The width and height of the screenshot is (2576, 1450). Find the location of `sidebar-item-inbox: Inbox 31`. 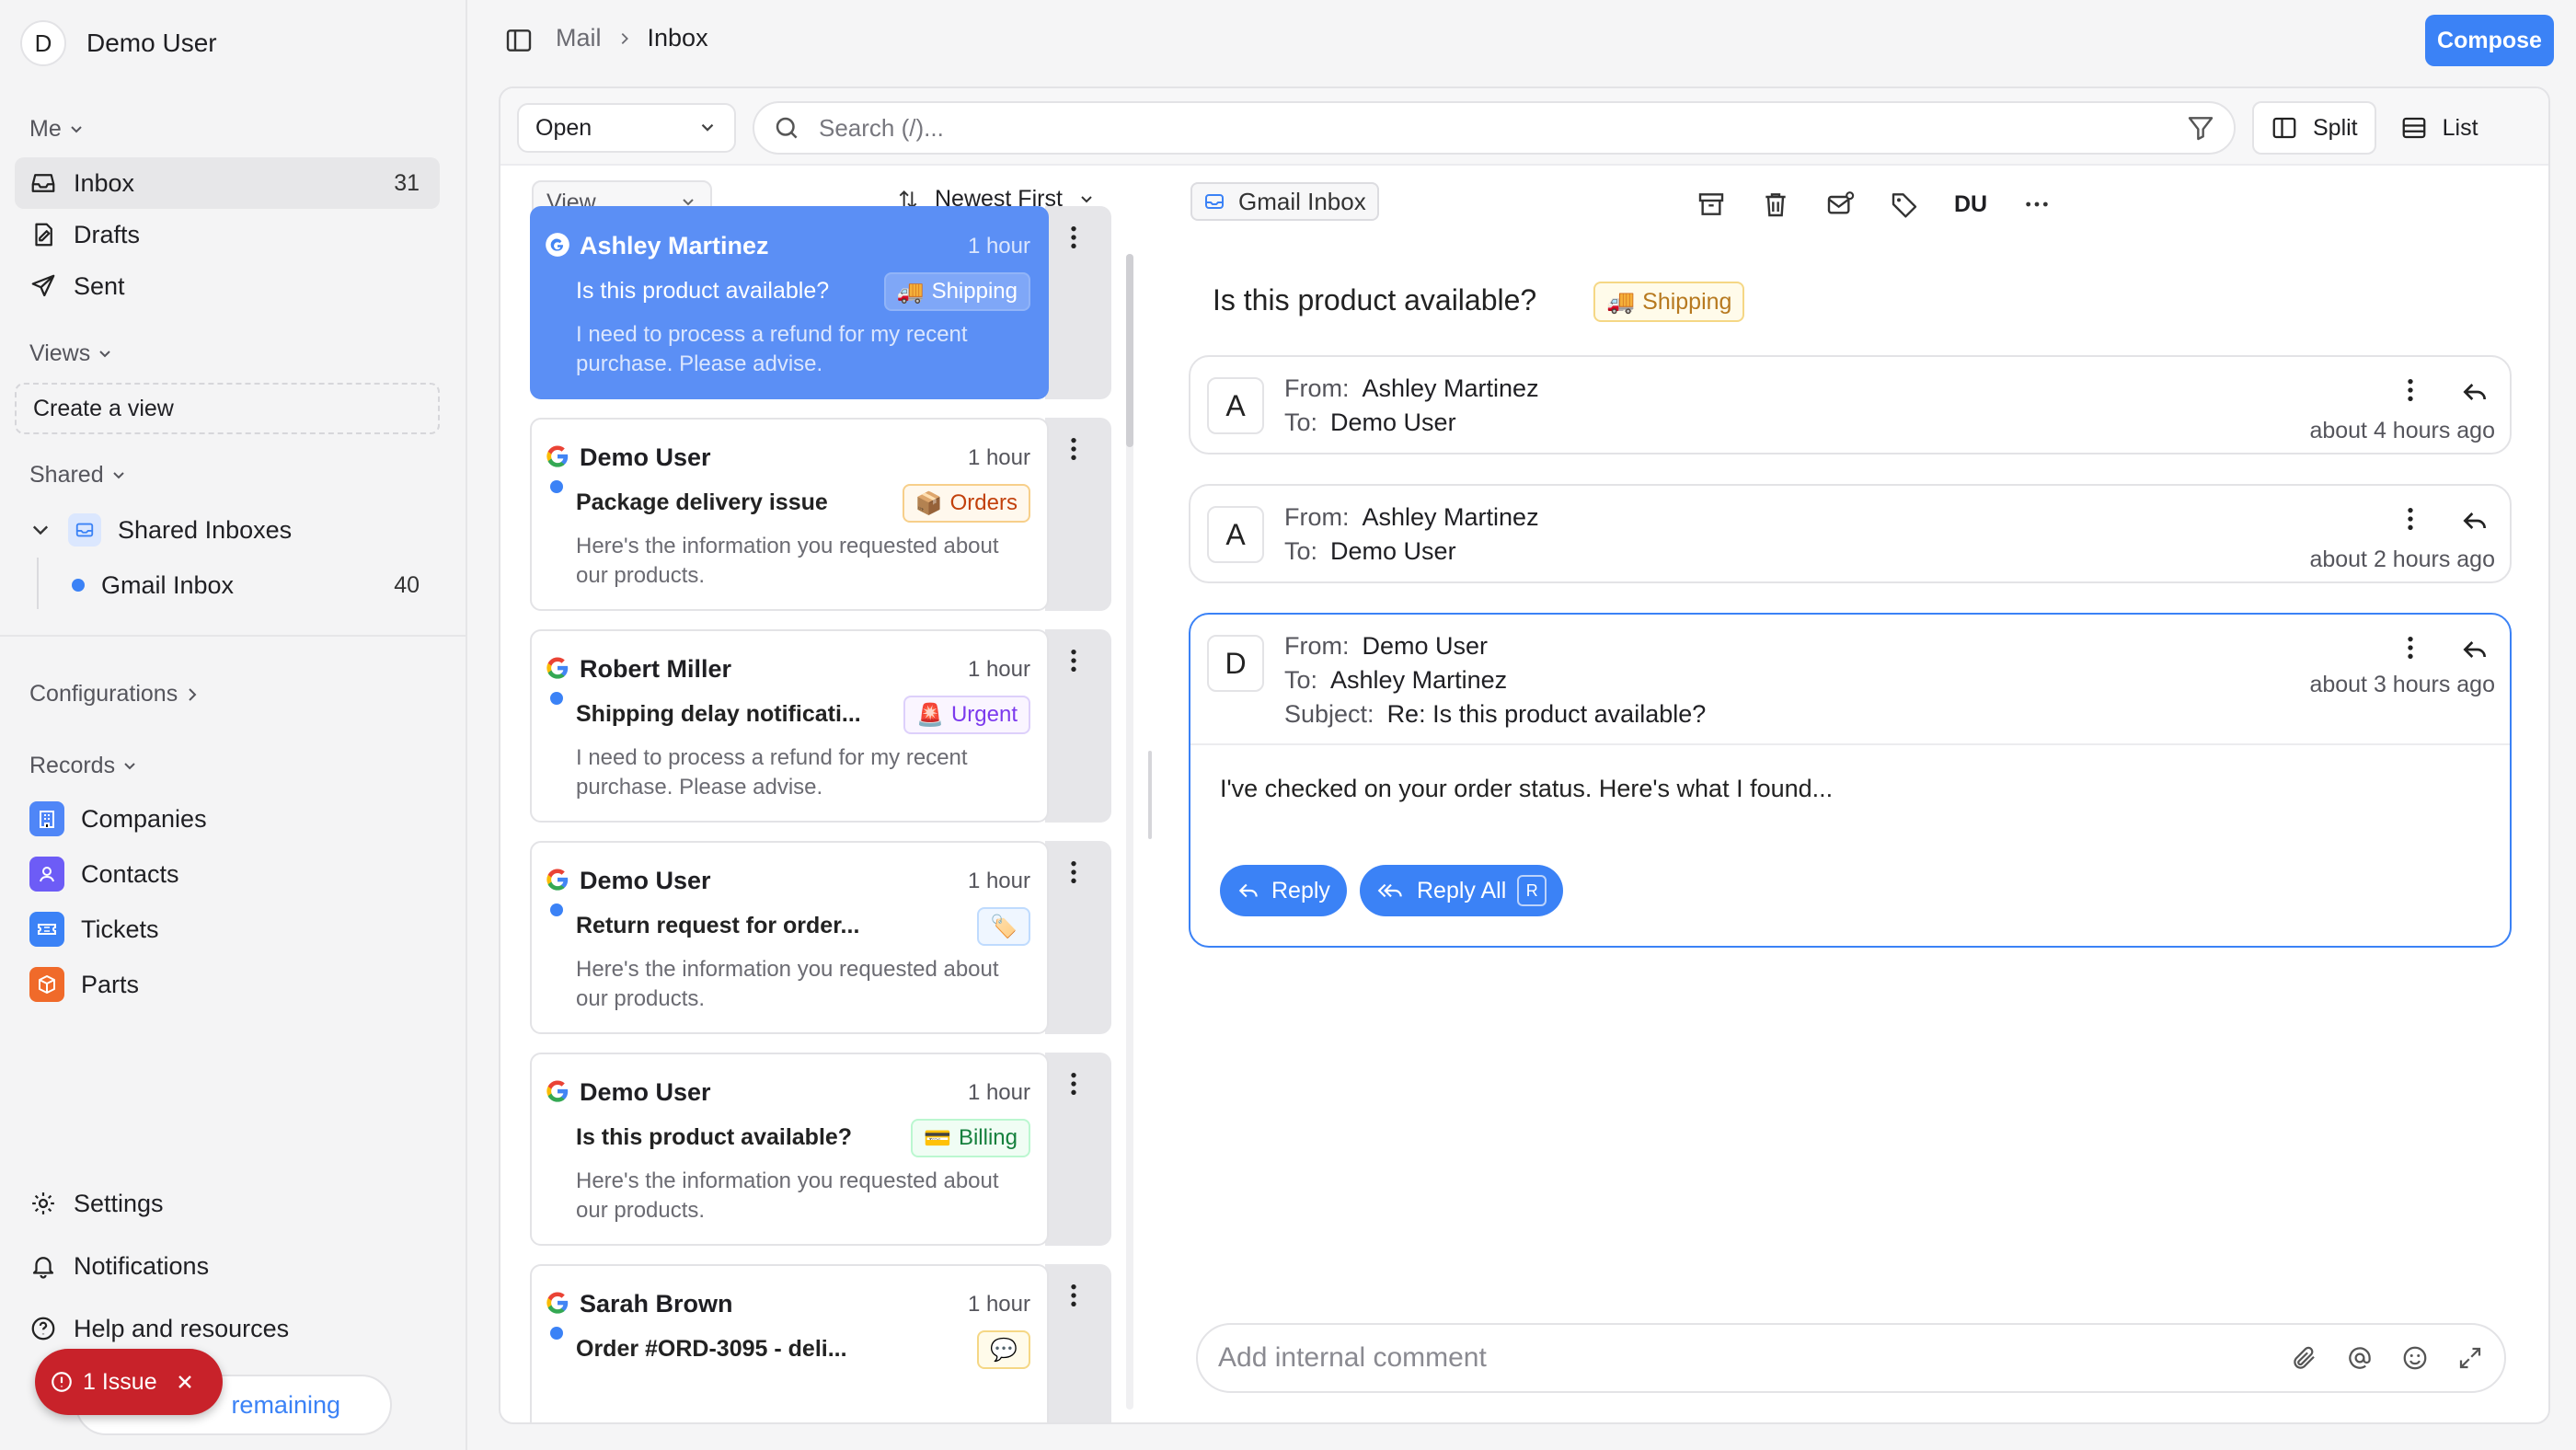

sidebar-item-inbox: Inbox 31 is located at coordinates (227, 183).